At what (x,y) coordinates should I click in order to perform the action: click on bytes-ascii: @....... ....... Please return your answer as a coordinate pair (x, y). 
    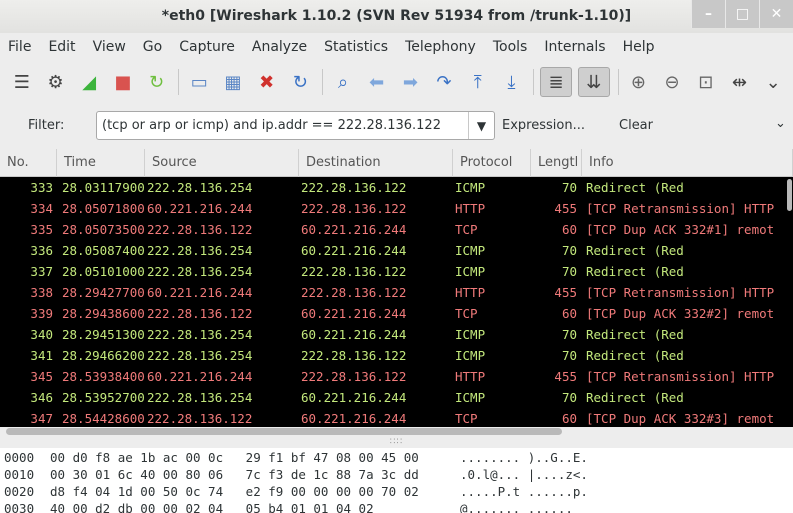
    Looking at the image, I should click on (516, 507).